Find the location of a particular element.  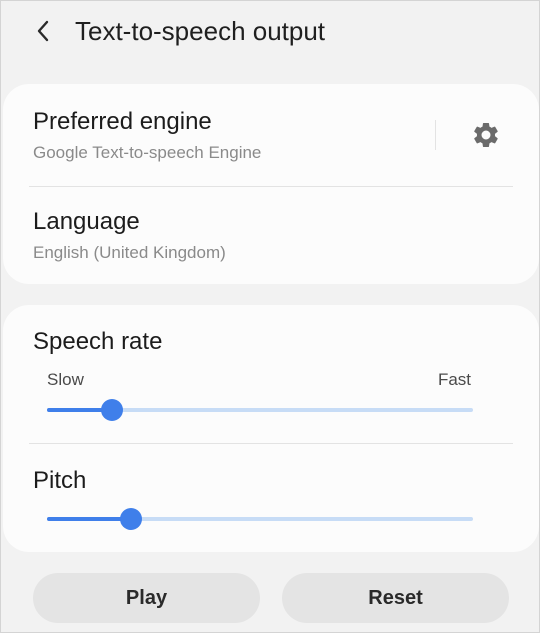

chevron-left-icon is located at coordinates (43, 31).